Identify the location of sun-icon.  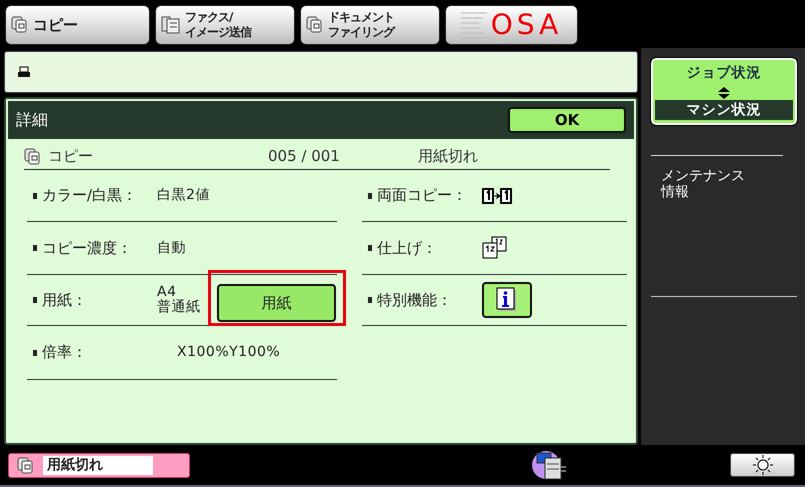
(762, 465).